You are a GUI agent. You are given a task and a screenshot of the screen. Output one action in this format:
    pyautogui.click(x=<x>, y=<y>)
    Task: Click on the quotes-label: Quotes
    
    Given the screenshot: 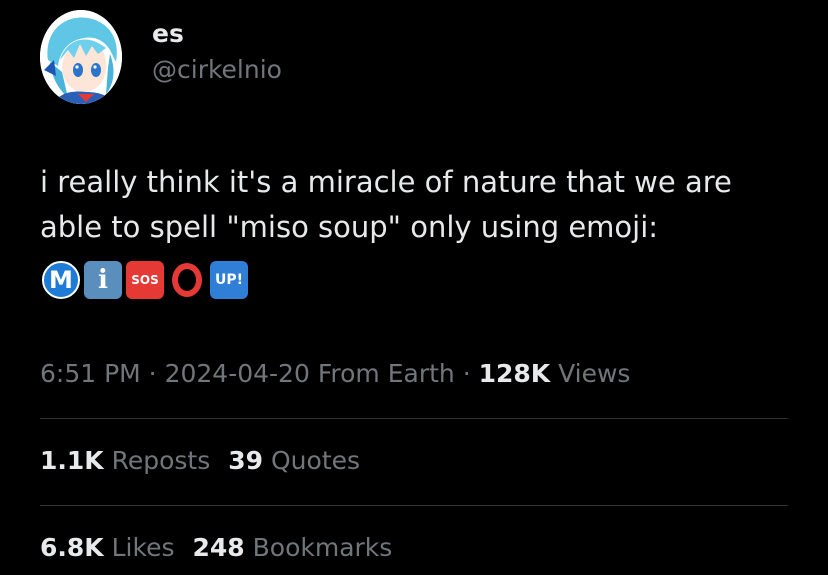 What is the action you would take?
    pyautogui.click(x=312, y=460)
    